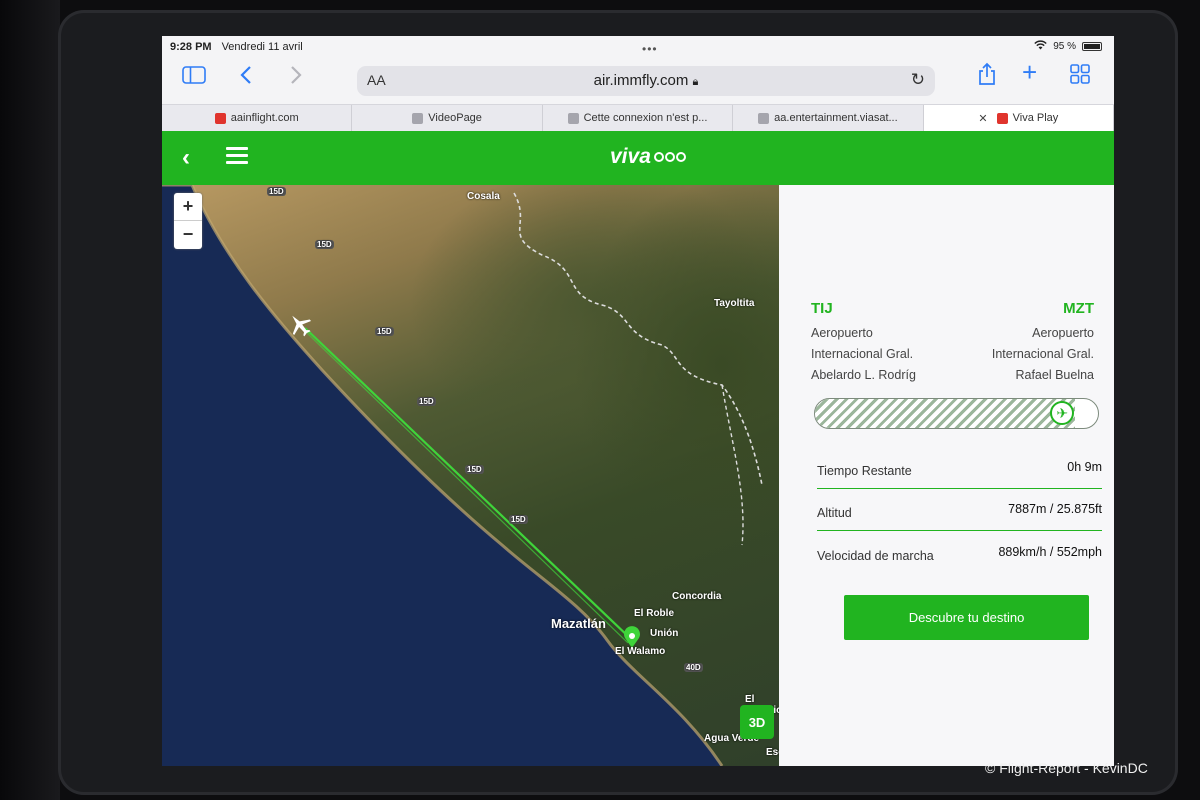 This screenshot has width=1200, height=800. I want to click on share-icon, so click(987, 76).